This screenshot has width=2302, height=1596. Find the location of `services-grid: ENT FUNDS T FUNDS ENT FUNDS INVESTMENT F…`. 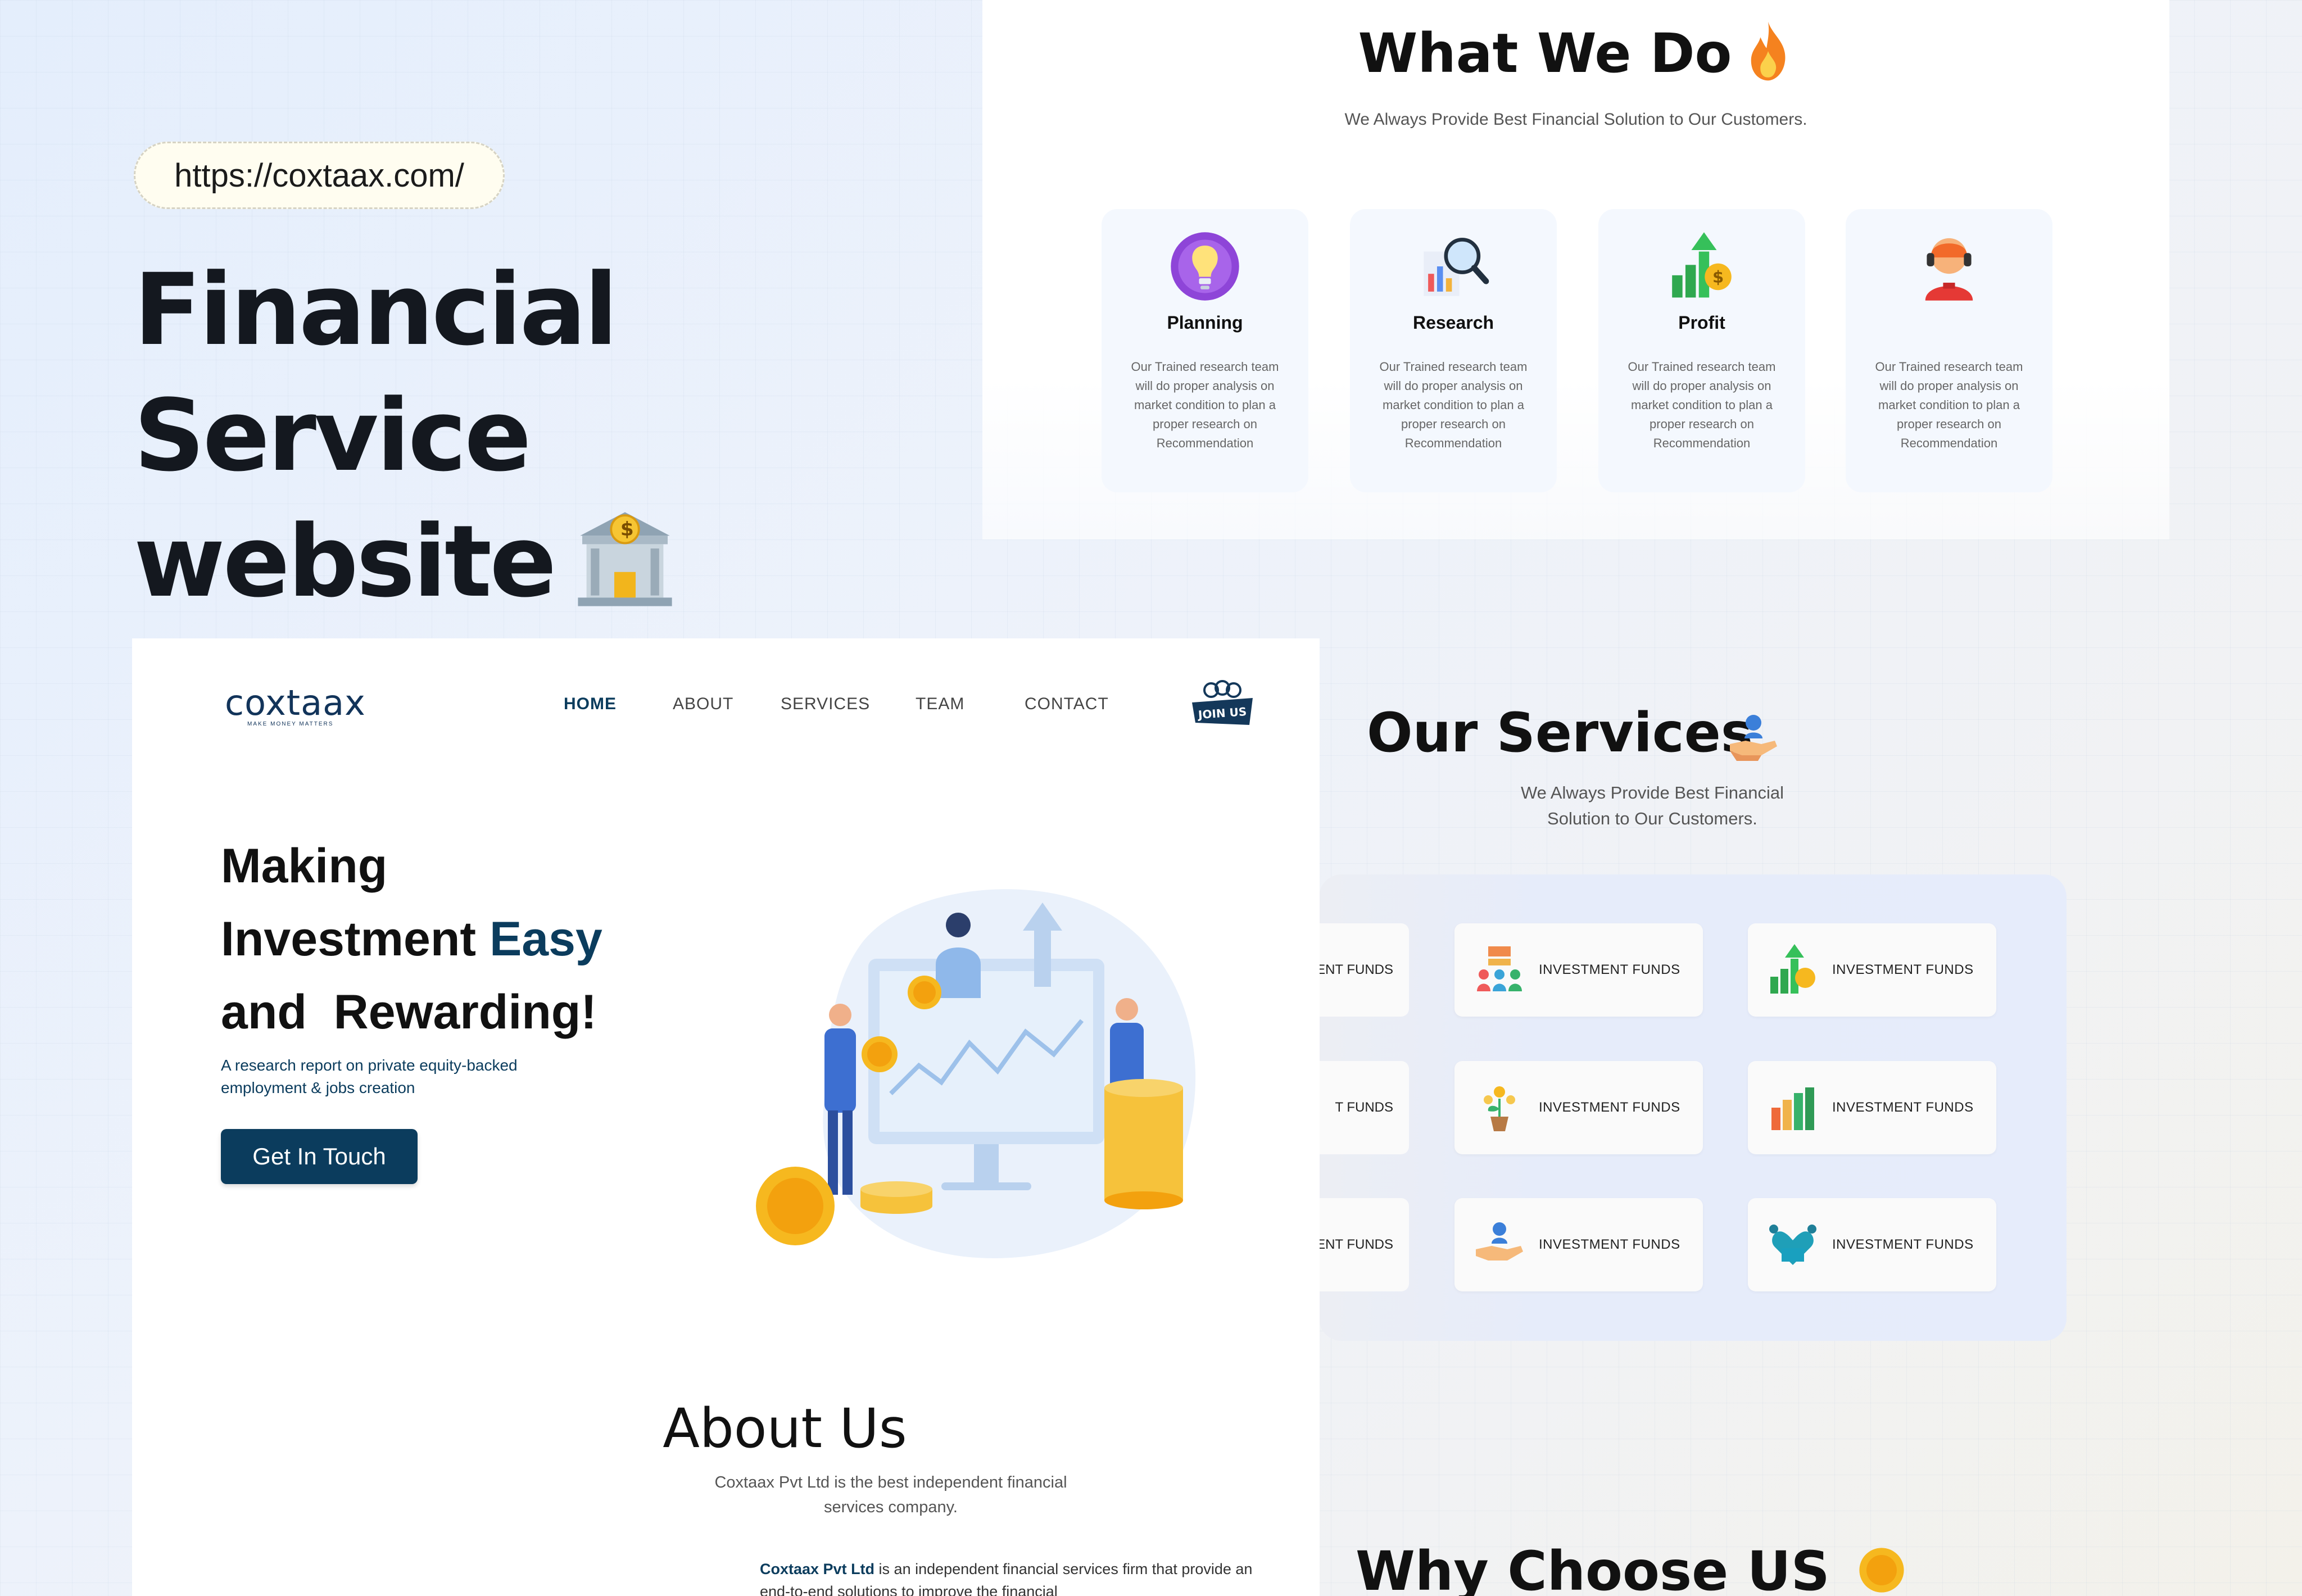

services-grid: ENT FUNDS T FUNDS ENT FUNDS INVESTMENT F… is located at coordinates (1693, 1107).